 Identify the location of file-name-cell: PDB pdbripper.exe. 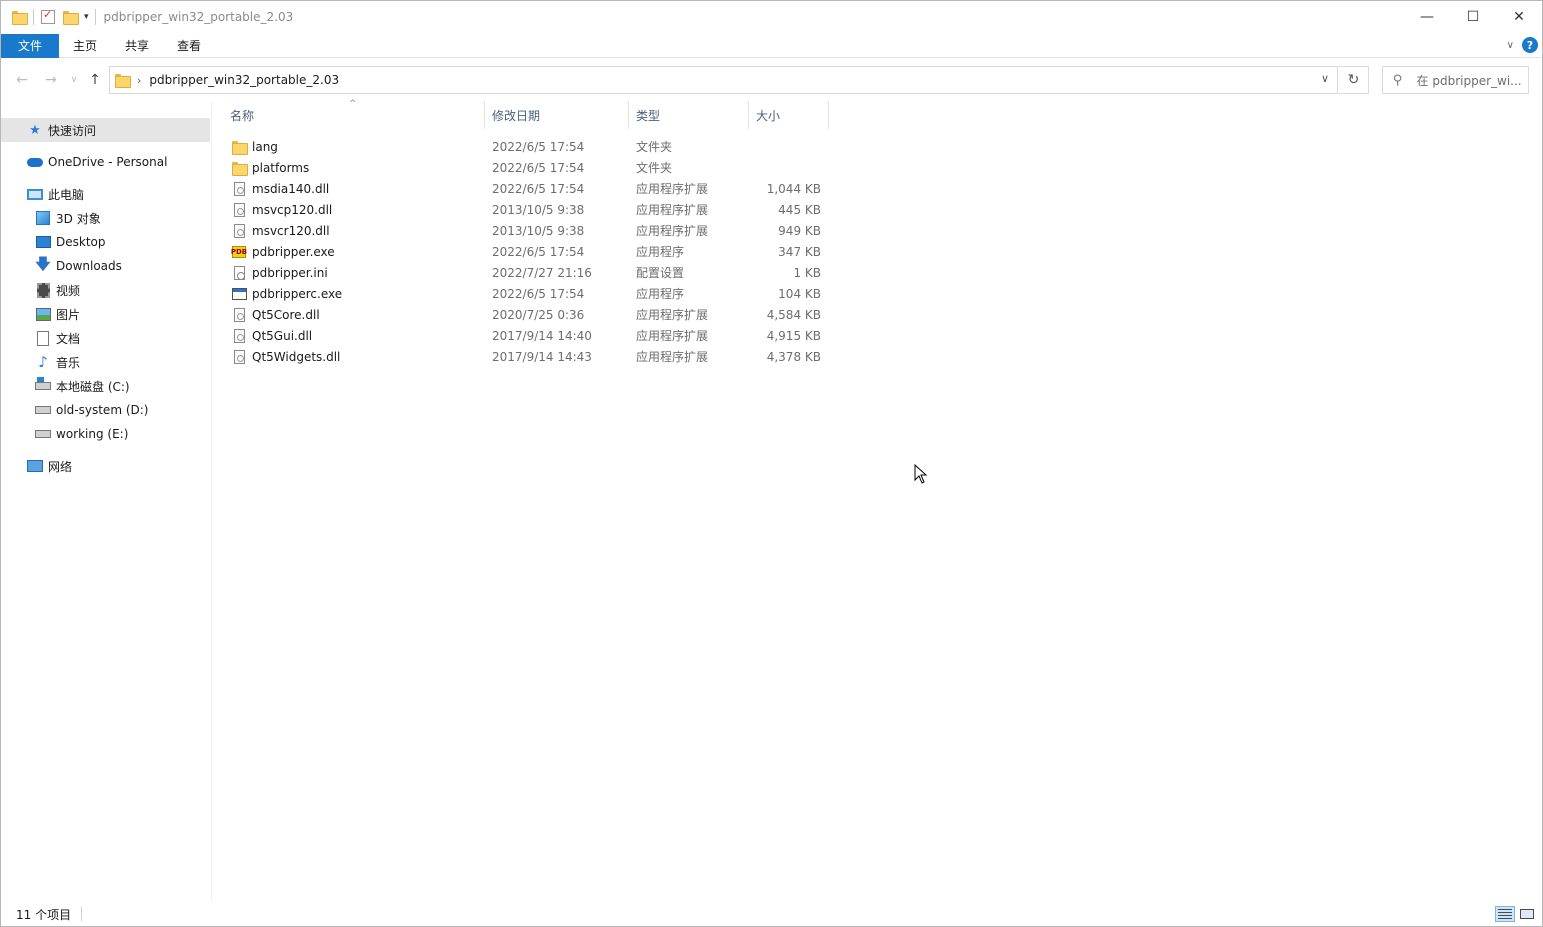
(283, 251).